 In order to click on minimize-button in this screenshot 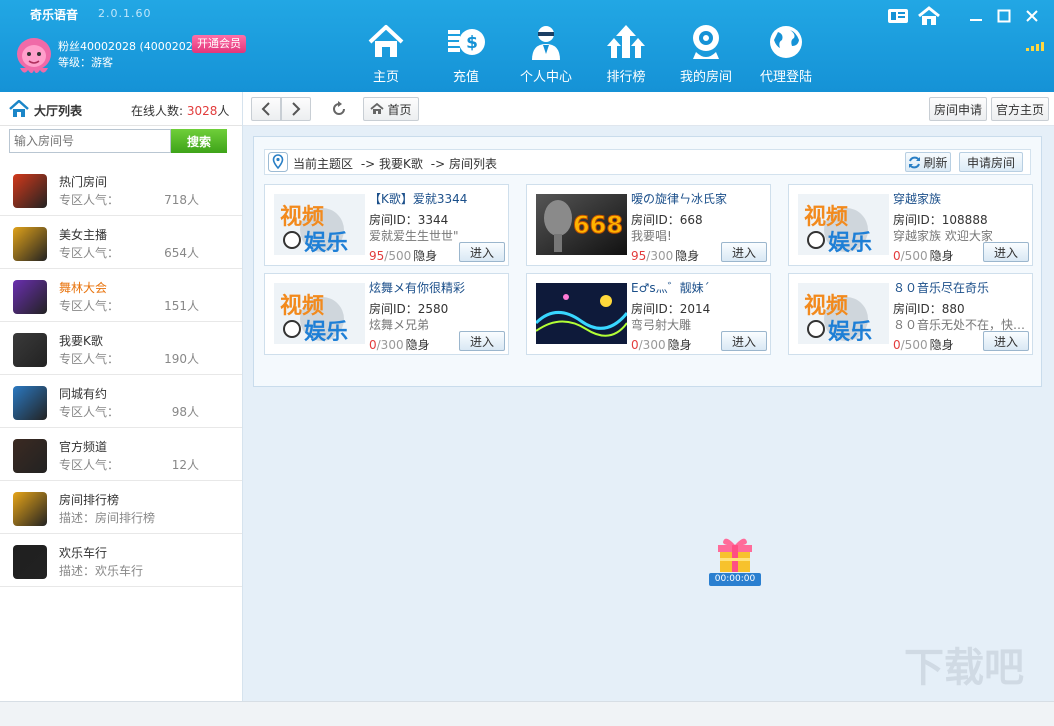, I will do `click(976, 16)`.